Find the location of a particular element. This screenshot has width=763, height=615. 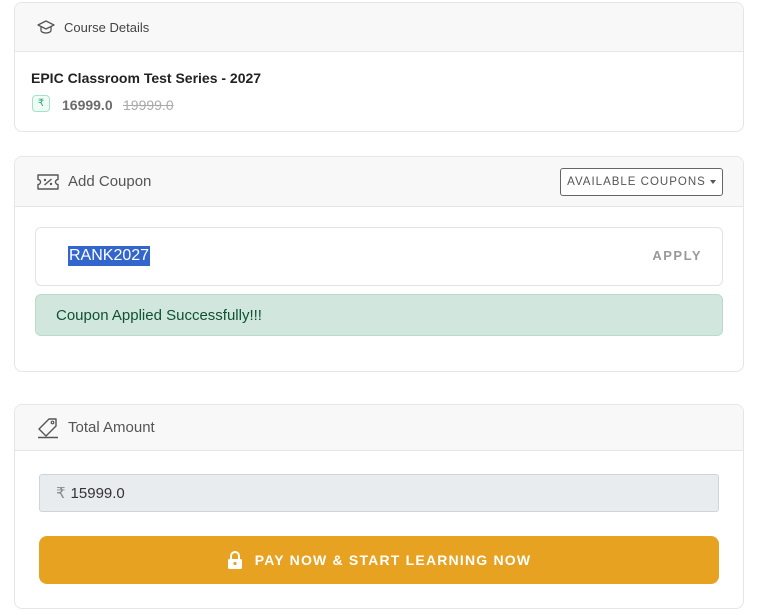

rupee-icon: ₹ is located at coordinates (41, 103).